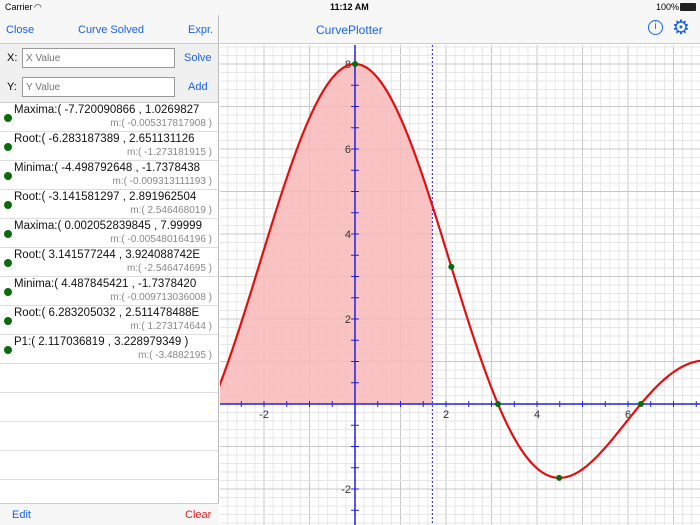 The image size is (700, 525). What do you see at coordinates (264, 415) in the screenshot?
I see `x-tick-label: -2` at bounding box center [264, 415].